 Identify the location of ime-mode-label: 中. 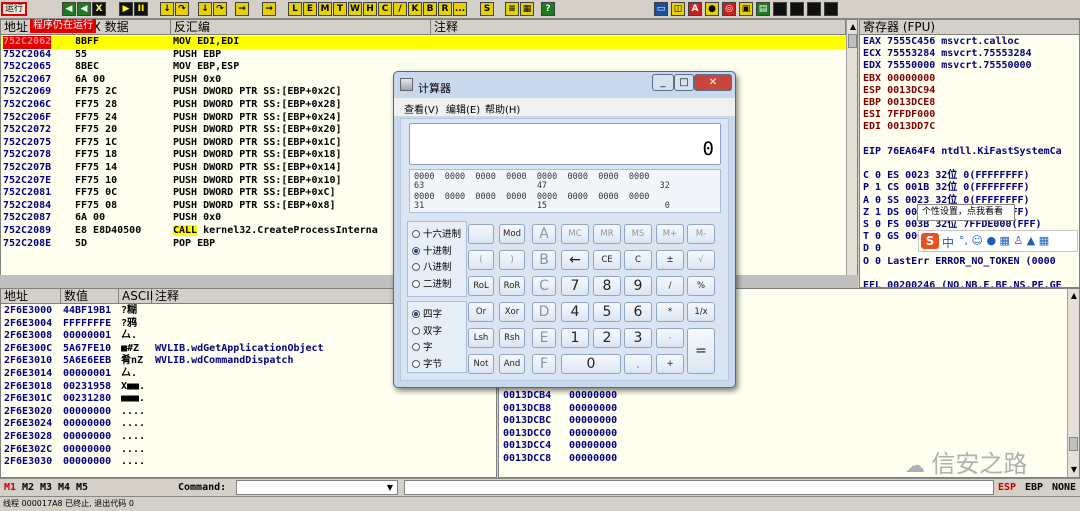
(948, 242).